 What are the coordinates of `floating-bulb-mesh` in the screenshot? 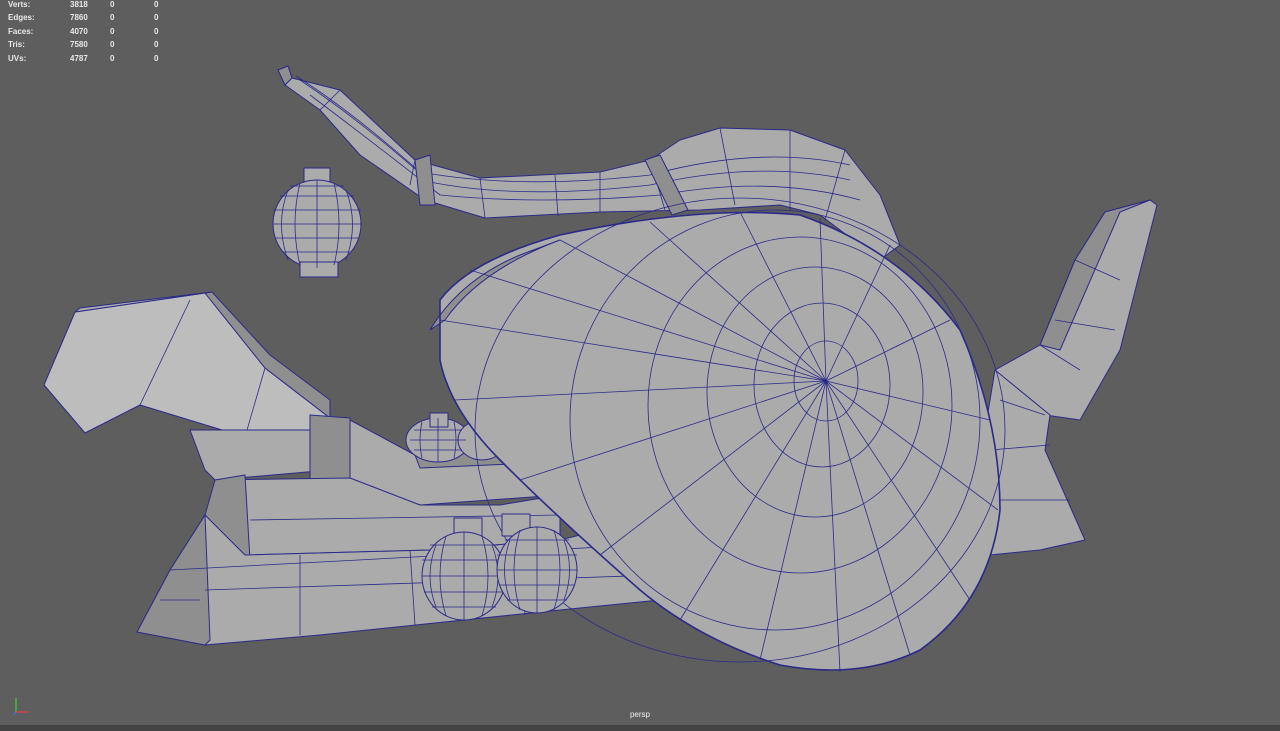 It's located at (317, 222).